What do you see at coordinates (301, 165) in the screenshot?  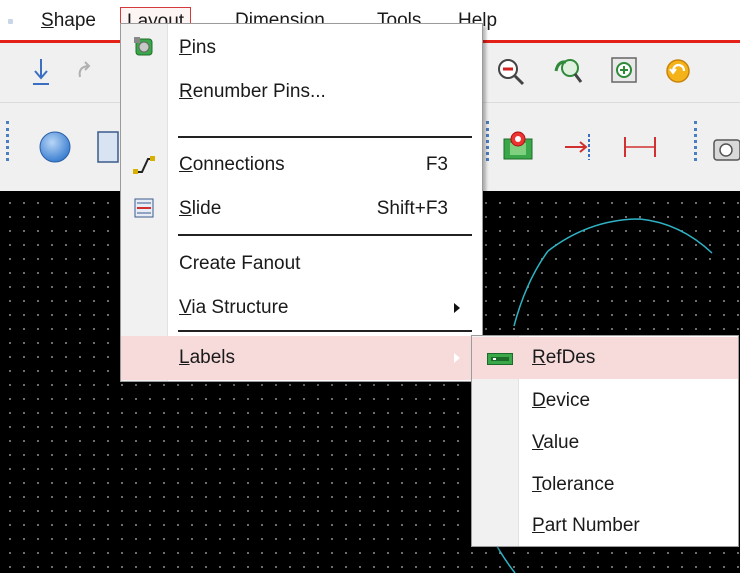 I see `menu-item-connections: Connections F3` at bounding box center [301, 165].